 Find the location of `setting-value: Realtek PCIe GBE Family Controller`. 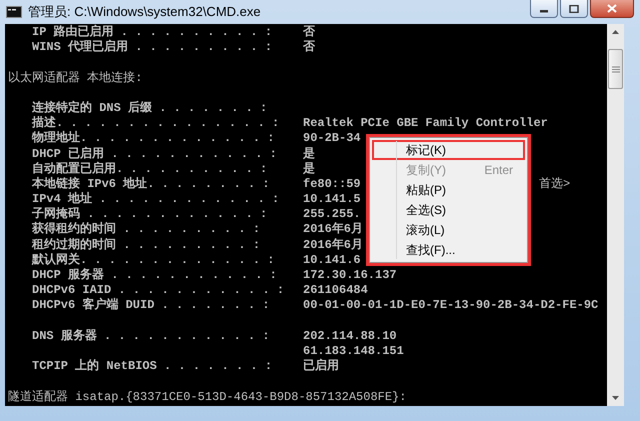

setting-value: Realtek PCIe GBE Family Controller is located at coordinates (425, 123).